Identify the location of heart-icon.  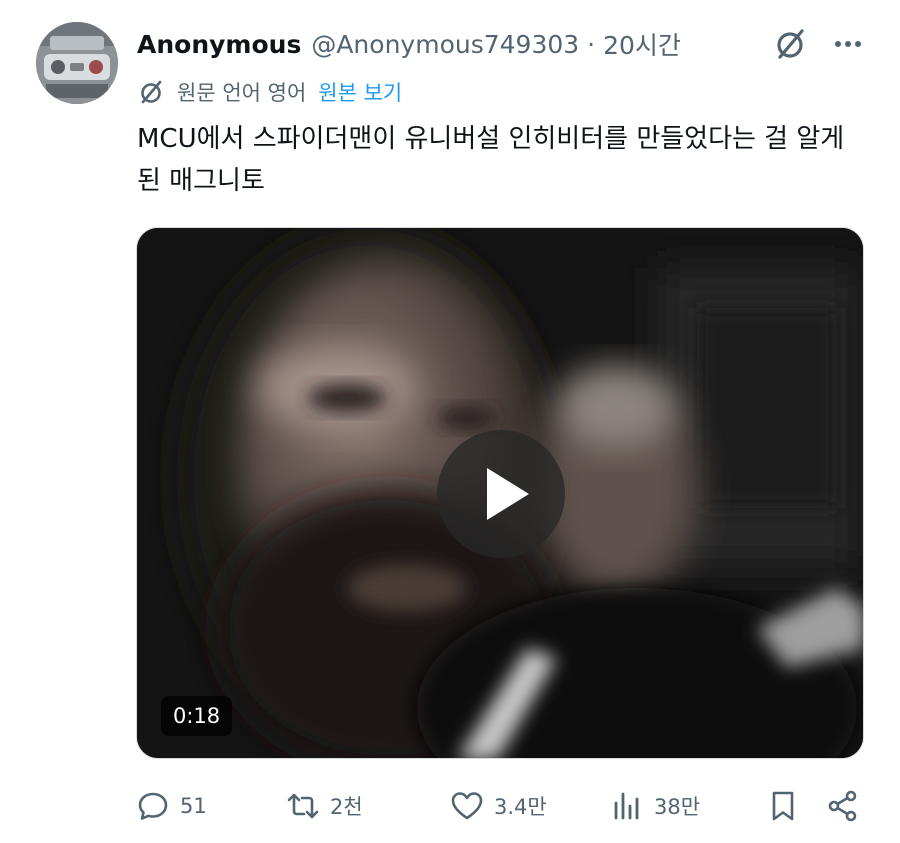
(467, 806).